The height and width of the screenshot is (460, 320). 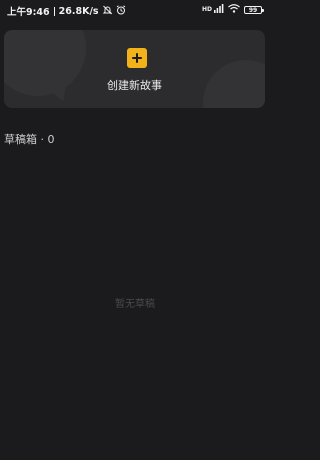 I want to click on status-bar: 上午9:46 26.8K/s HD 99, so click(x=135, y=10).